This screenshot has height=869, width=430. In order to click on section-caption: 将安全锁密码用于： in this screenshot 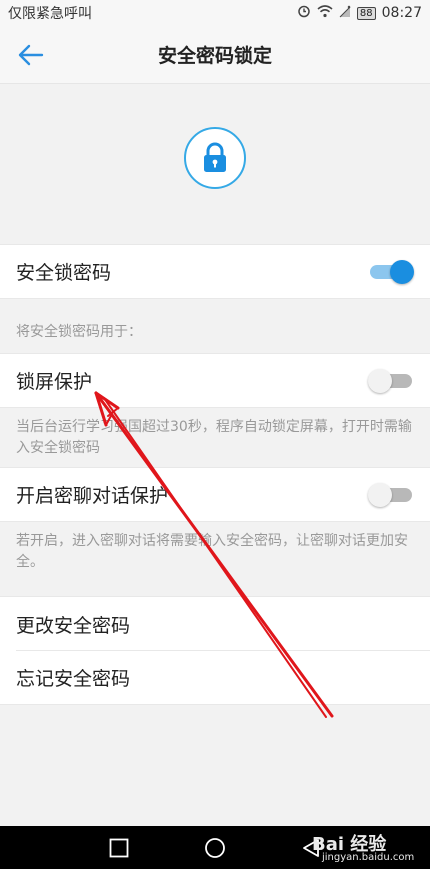, I will do `click(79, 332)`.